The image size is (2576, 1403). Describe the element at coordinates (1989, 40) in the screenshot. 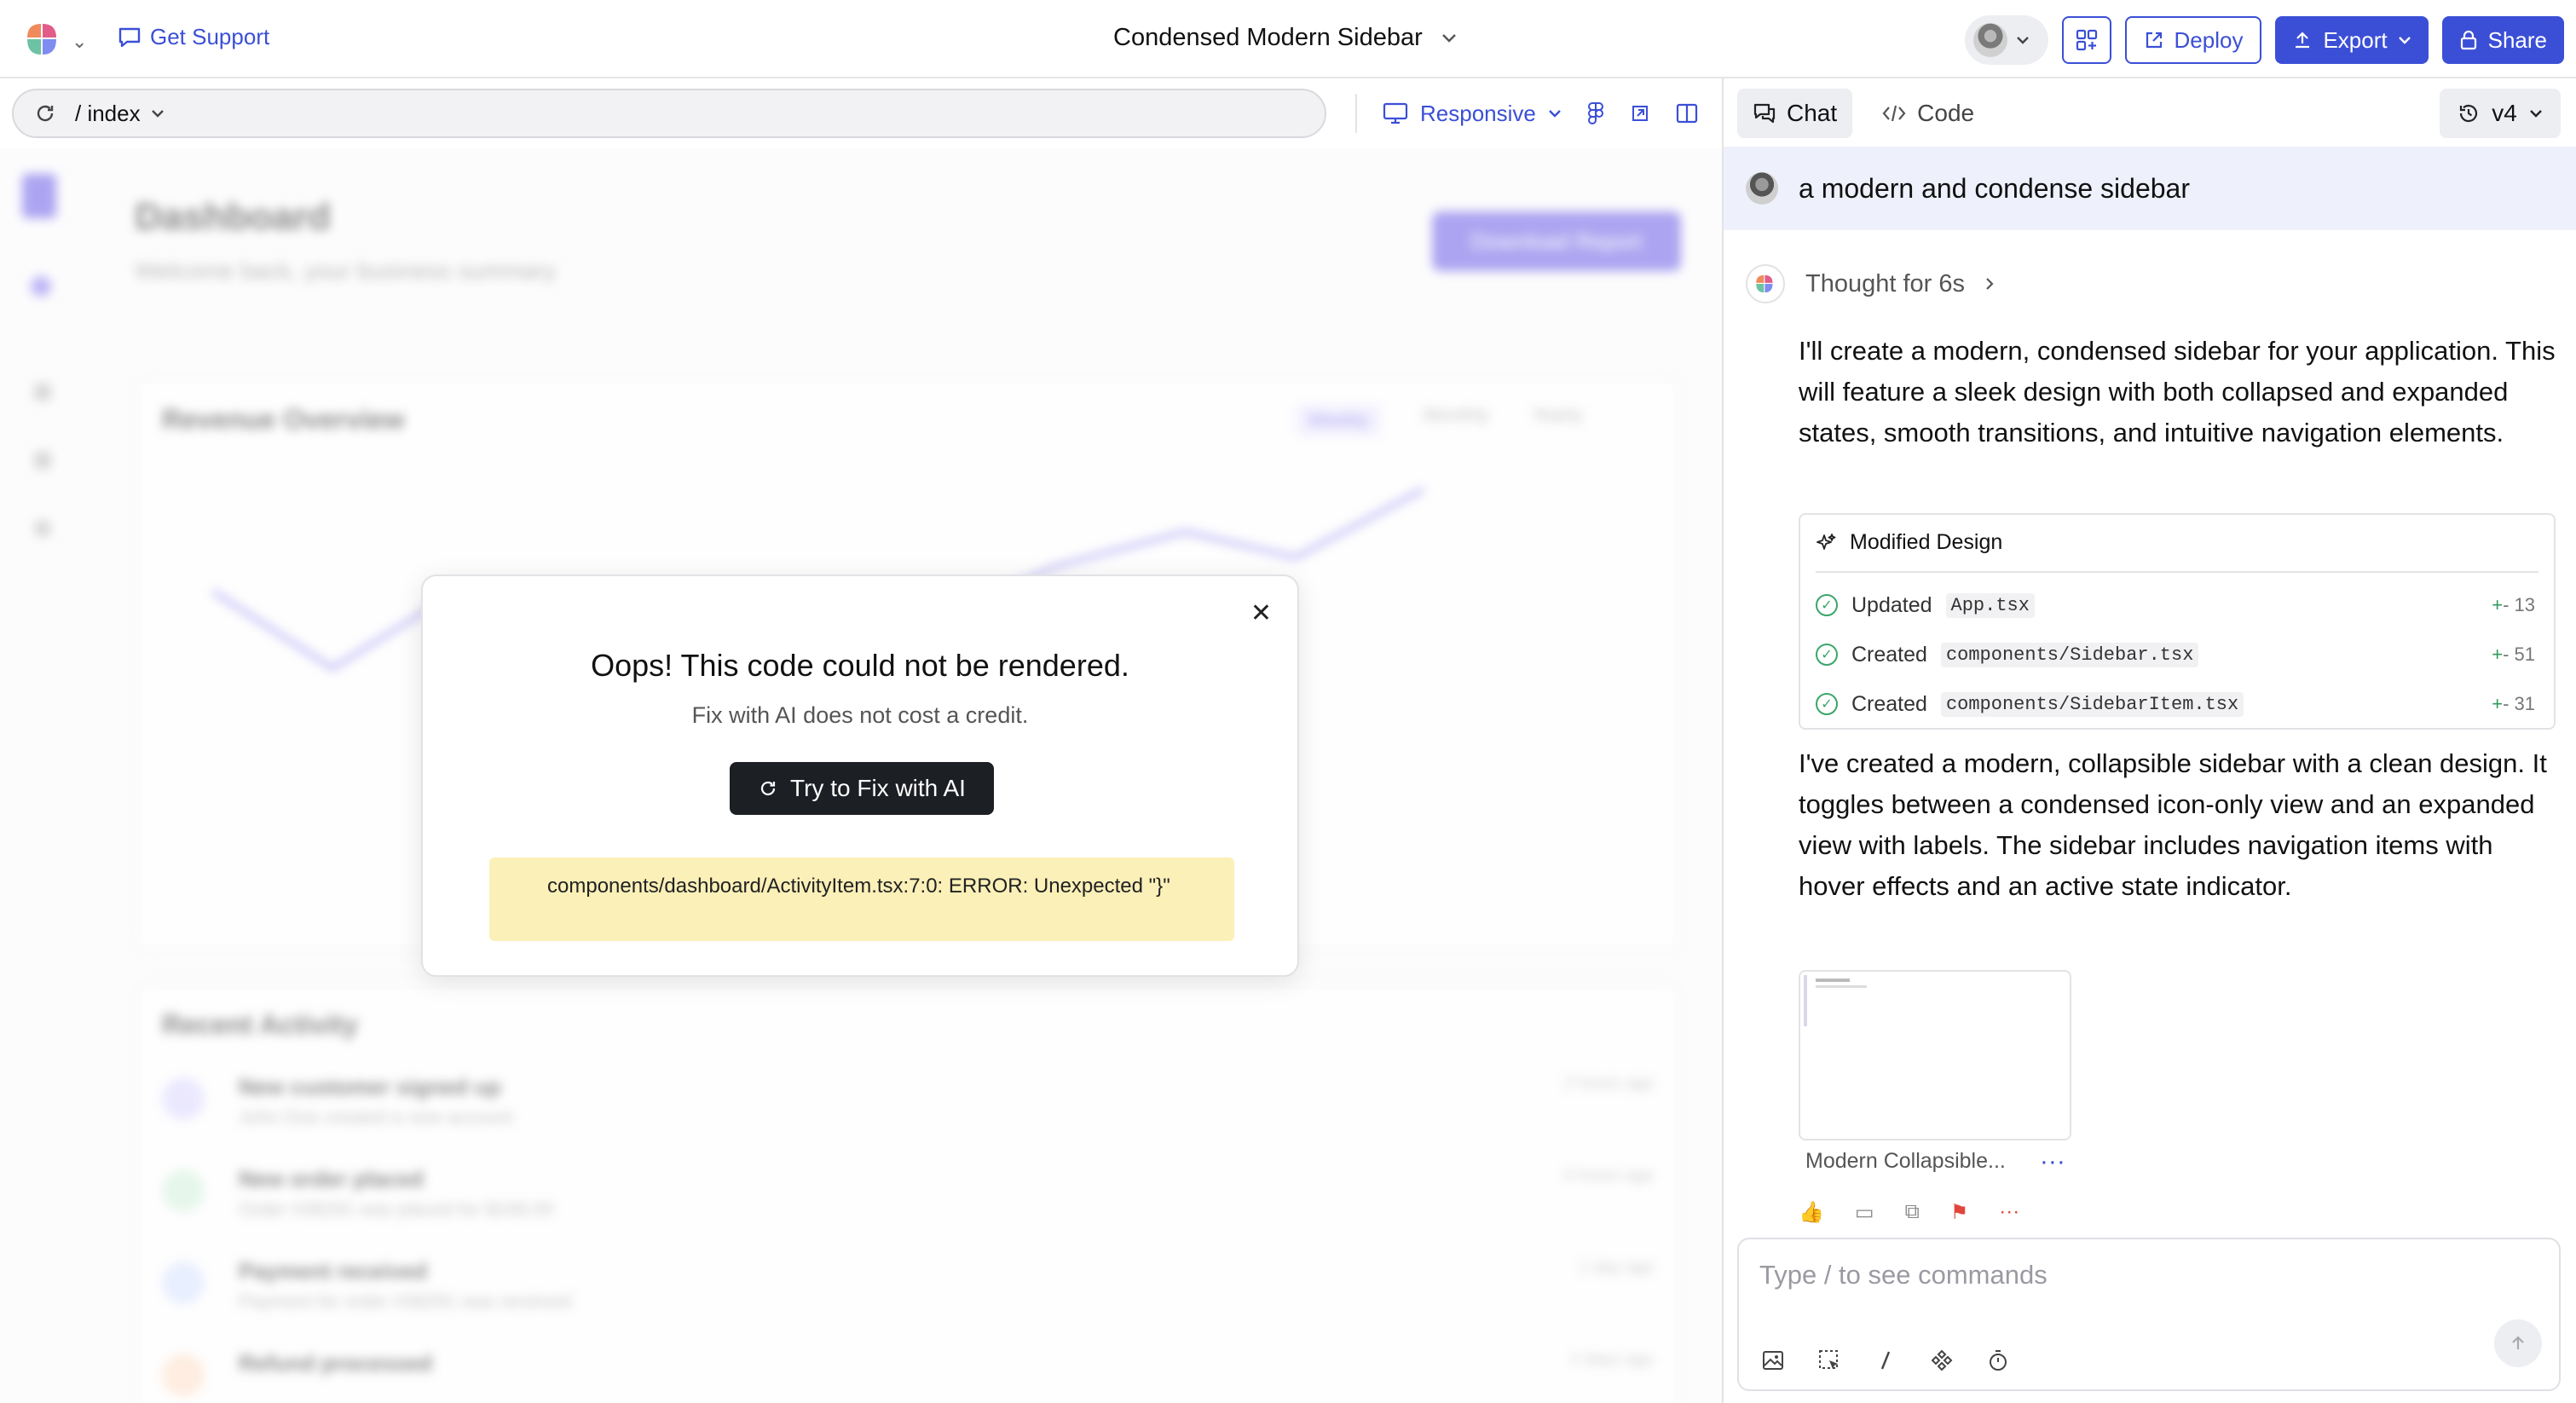

I see `avatar` at that location.